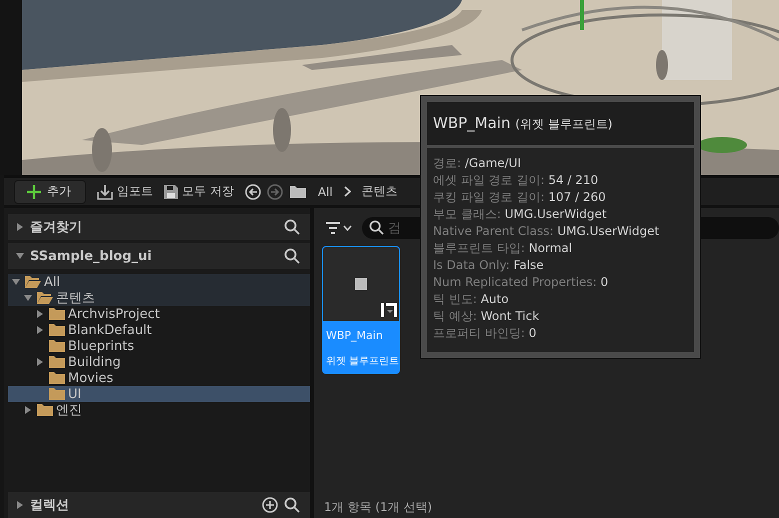 The width and height of the screenshot is (779, 518). Describe the element at coordinates (520, 214) in the screenshot. I see `tooltip-property: 부모 클래스: UMG.UserWidget` at that location.